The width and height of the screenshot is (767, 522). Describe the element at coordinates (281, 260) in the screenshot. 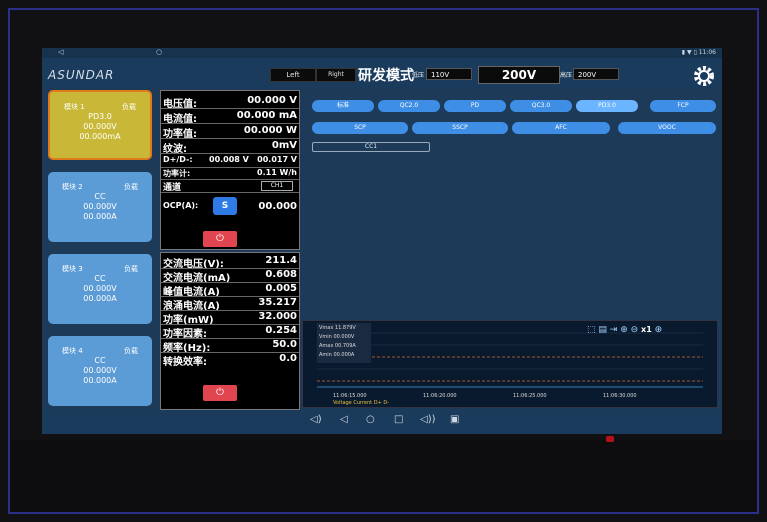

I see `ac-row-value: 211.4` at that location.